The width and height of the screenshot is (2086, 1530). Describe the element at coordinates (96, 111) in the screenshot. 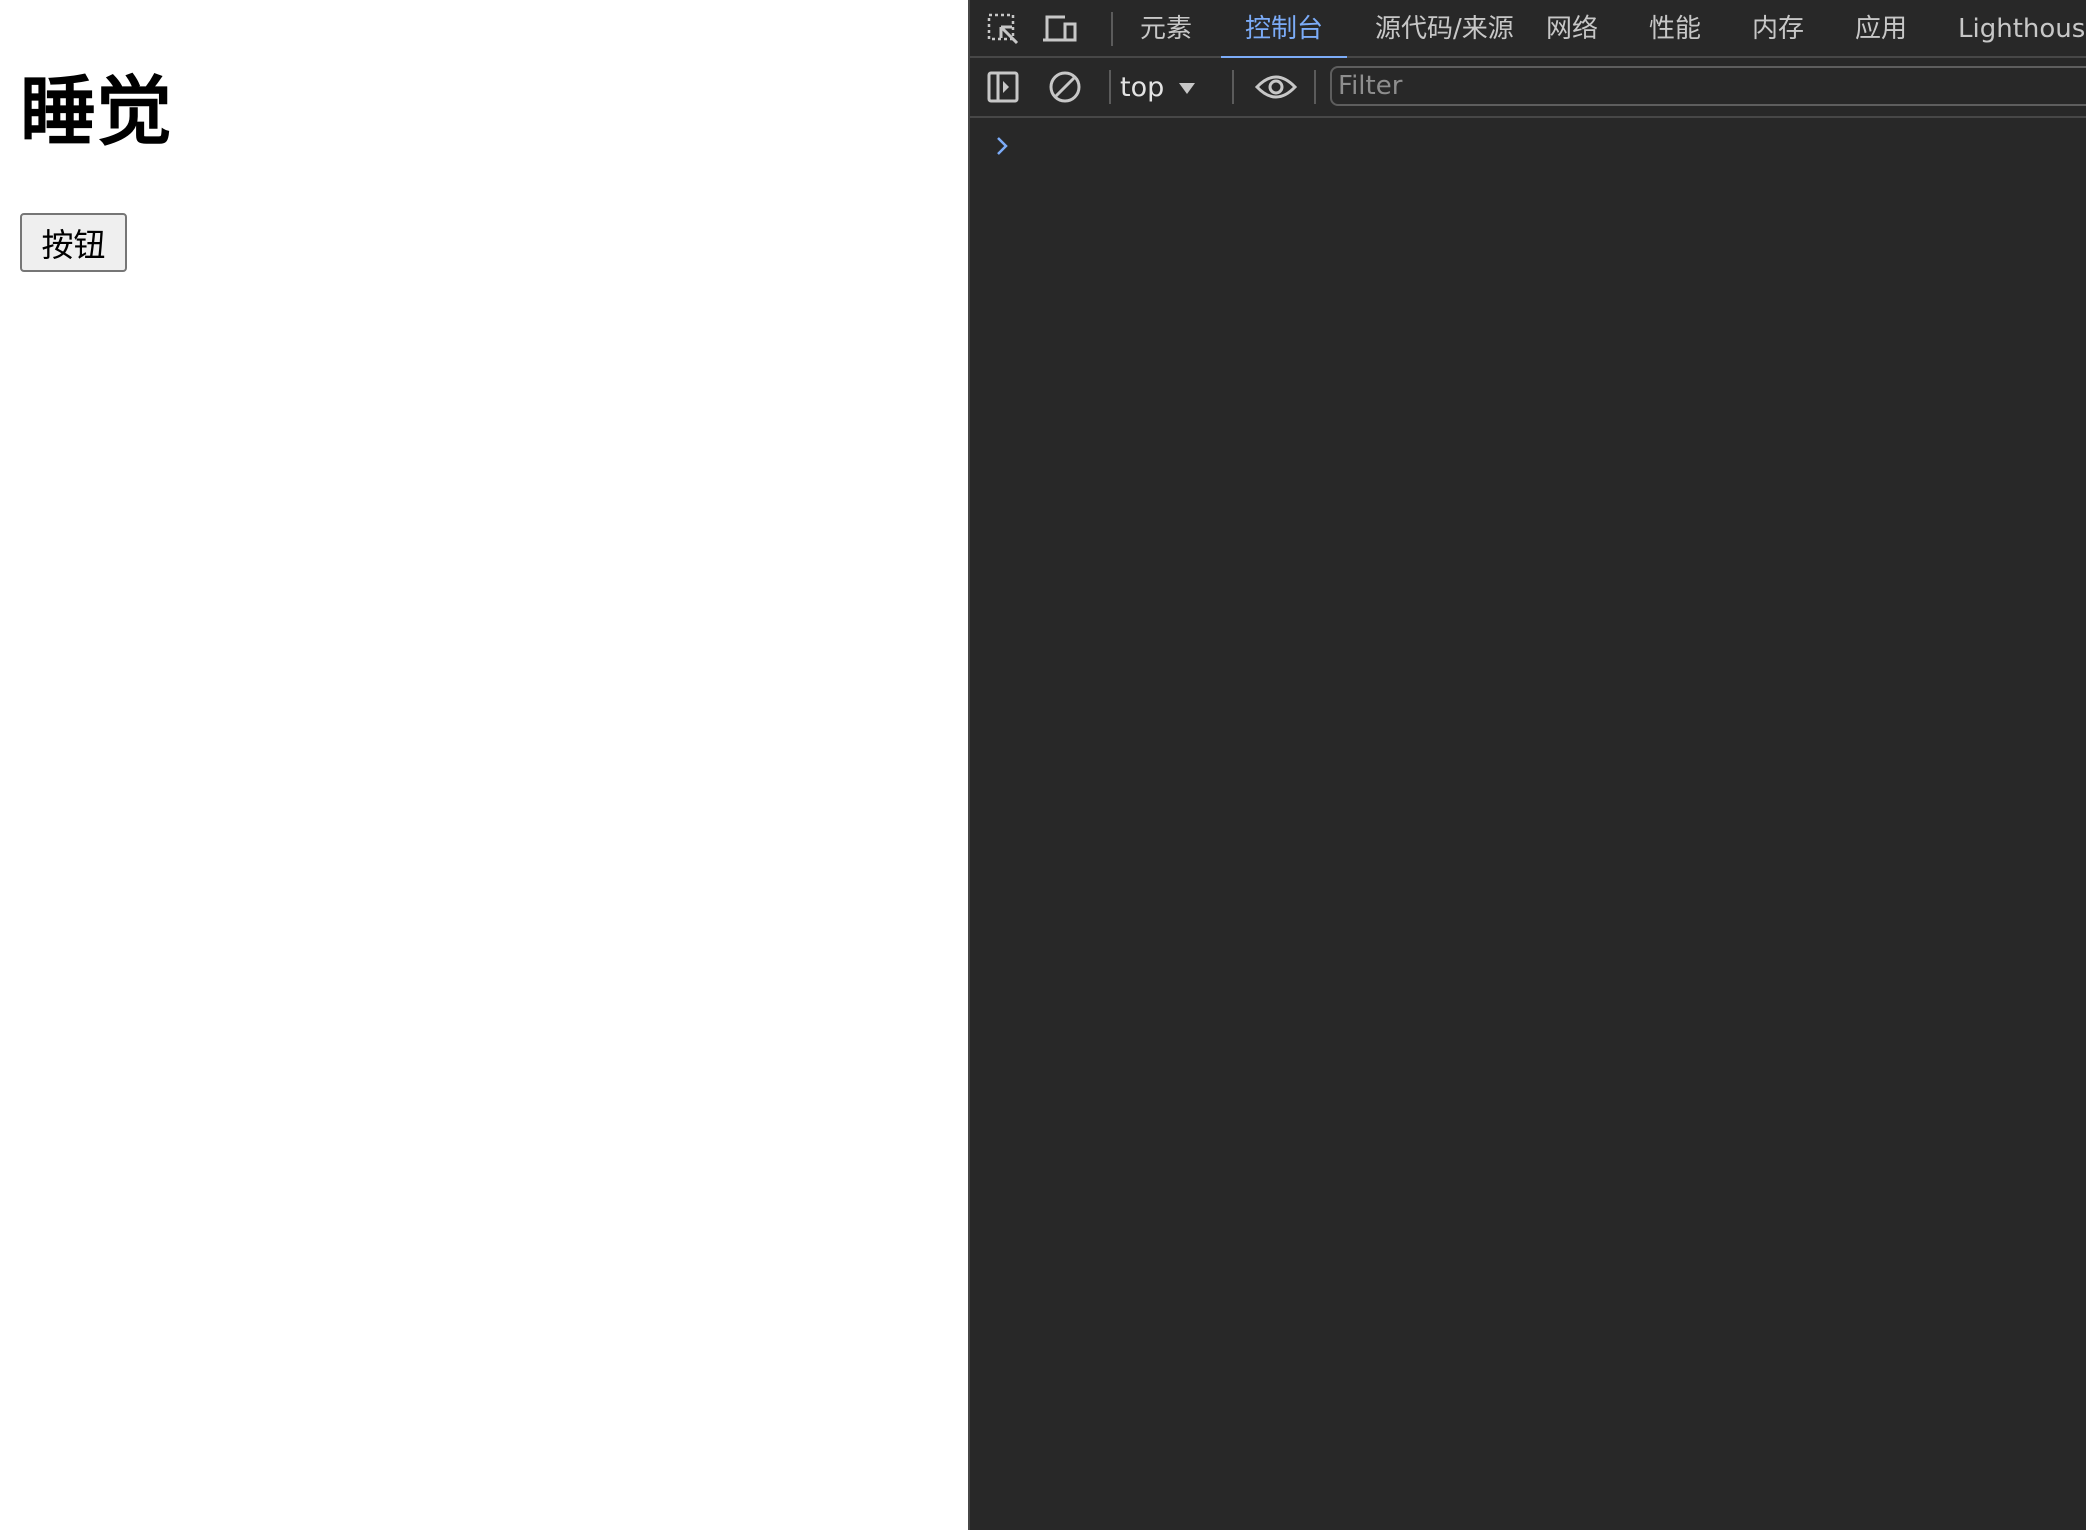

I see `page-heading: 睡觉` at that location.